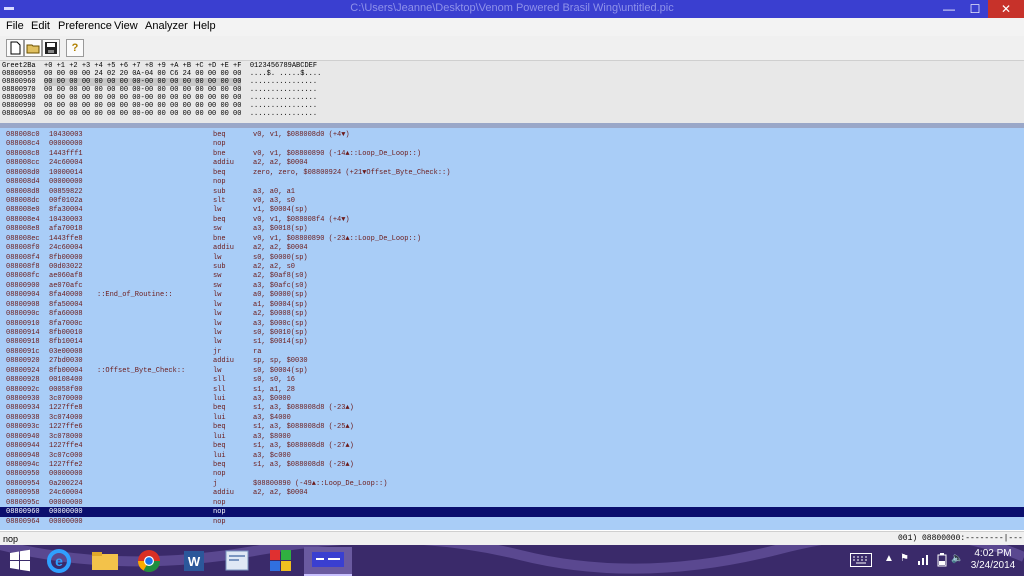 The image size is (1024, 576). Describe the element at coordinates (993, 565) in the screenshot. I see `clock-date: 3/24/2014` at that location.